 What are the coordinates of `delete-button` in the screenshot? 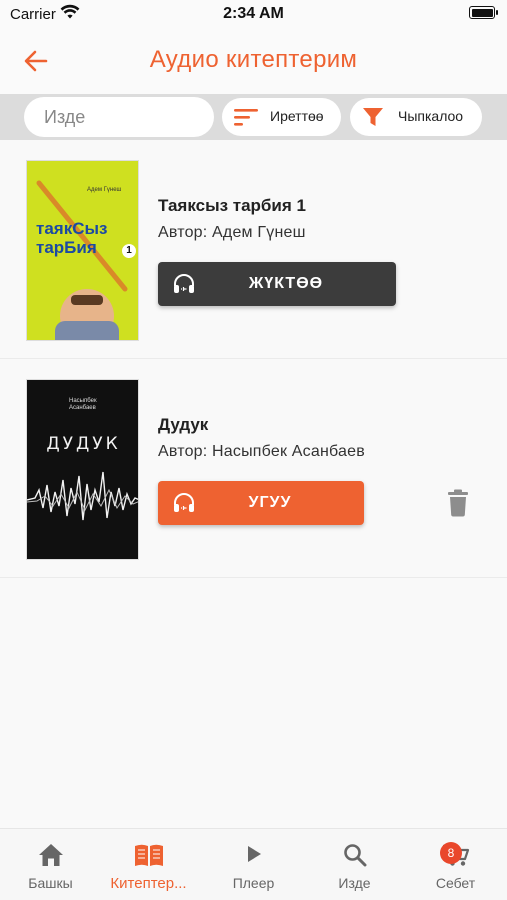 It's located at (458, 503).